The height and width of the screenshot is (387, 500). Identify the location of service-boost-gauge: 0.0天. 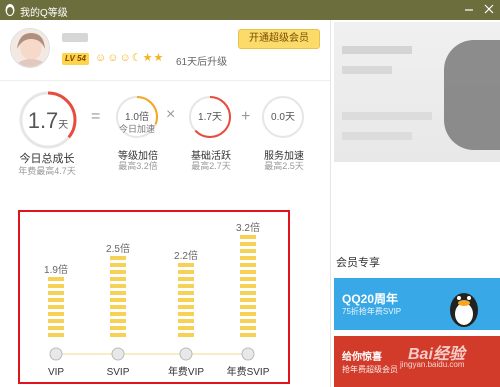
(283, 117).